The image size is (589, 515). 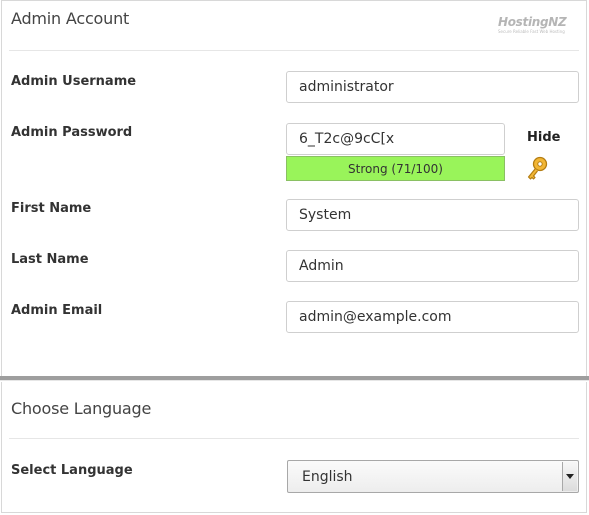 I want to click on first-name-value: System, so click(x=325, y=215).